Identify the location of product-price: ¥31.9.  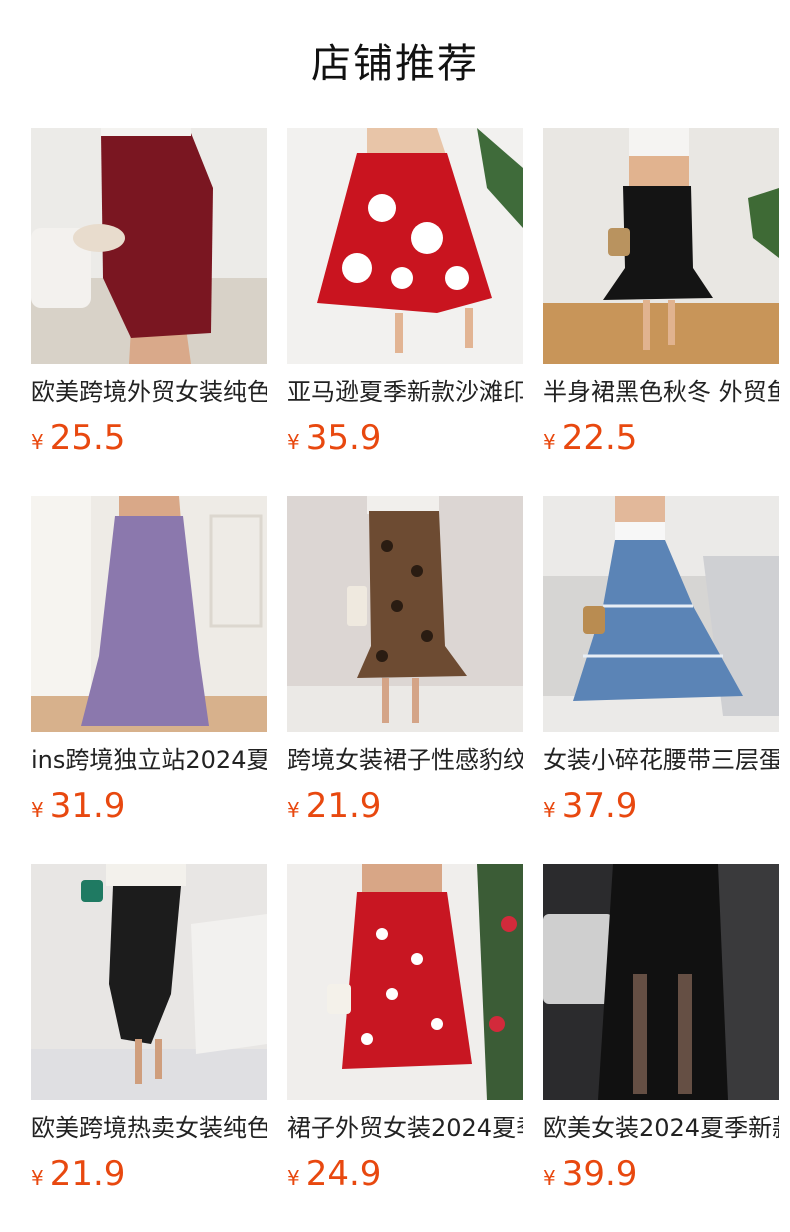
(78, 807).